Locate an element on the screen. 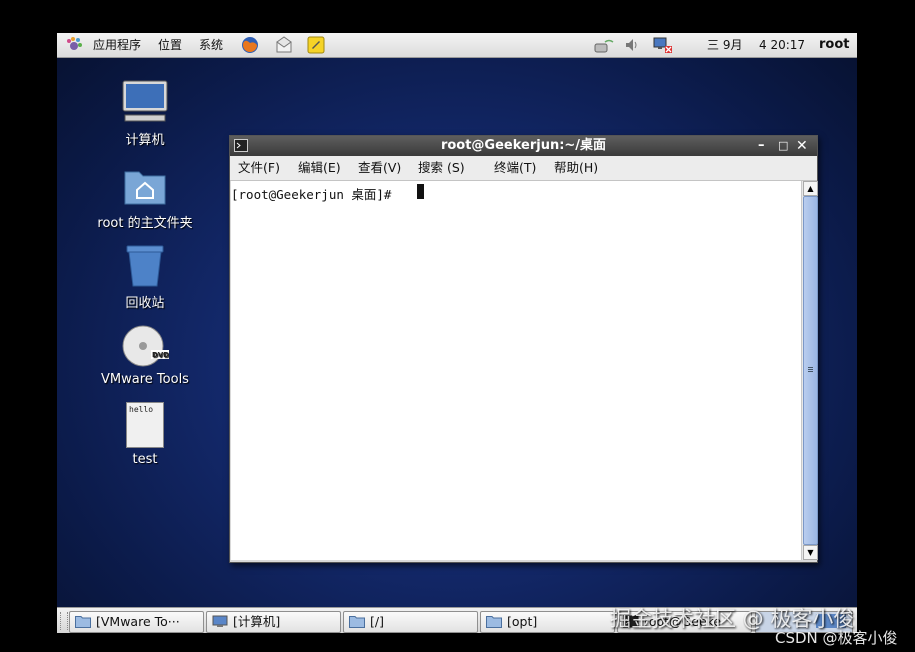 This screenshot has width=915, height=652. terminal-titlebar: root@Geekerjun:~/桌面 – □ ✕ is located at coordinates (523, 146).